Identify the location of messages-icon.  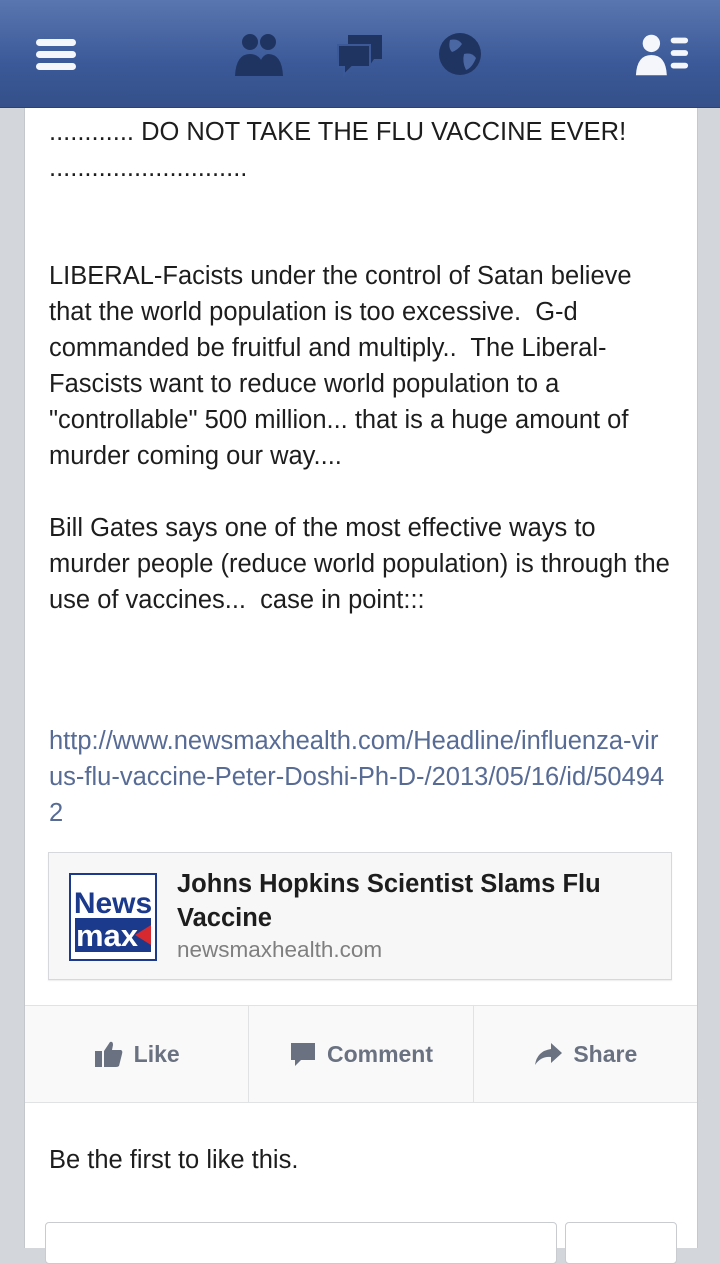
(360, 54).